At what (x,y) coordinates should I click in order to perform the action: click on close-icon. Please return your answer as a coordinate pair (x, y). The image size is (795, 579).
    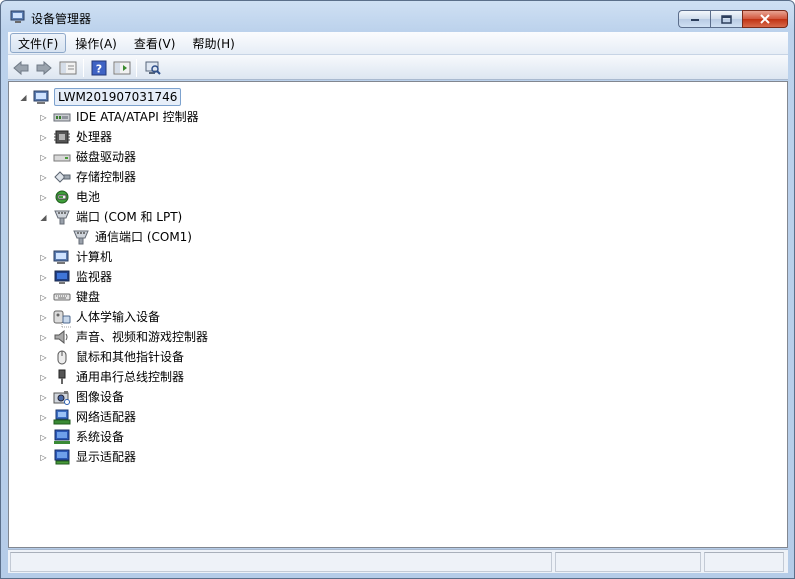
    Looking at the image, I should click on (765, 19).